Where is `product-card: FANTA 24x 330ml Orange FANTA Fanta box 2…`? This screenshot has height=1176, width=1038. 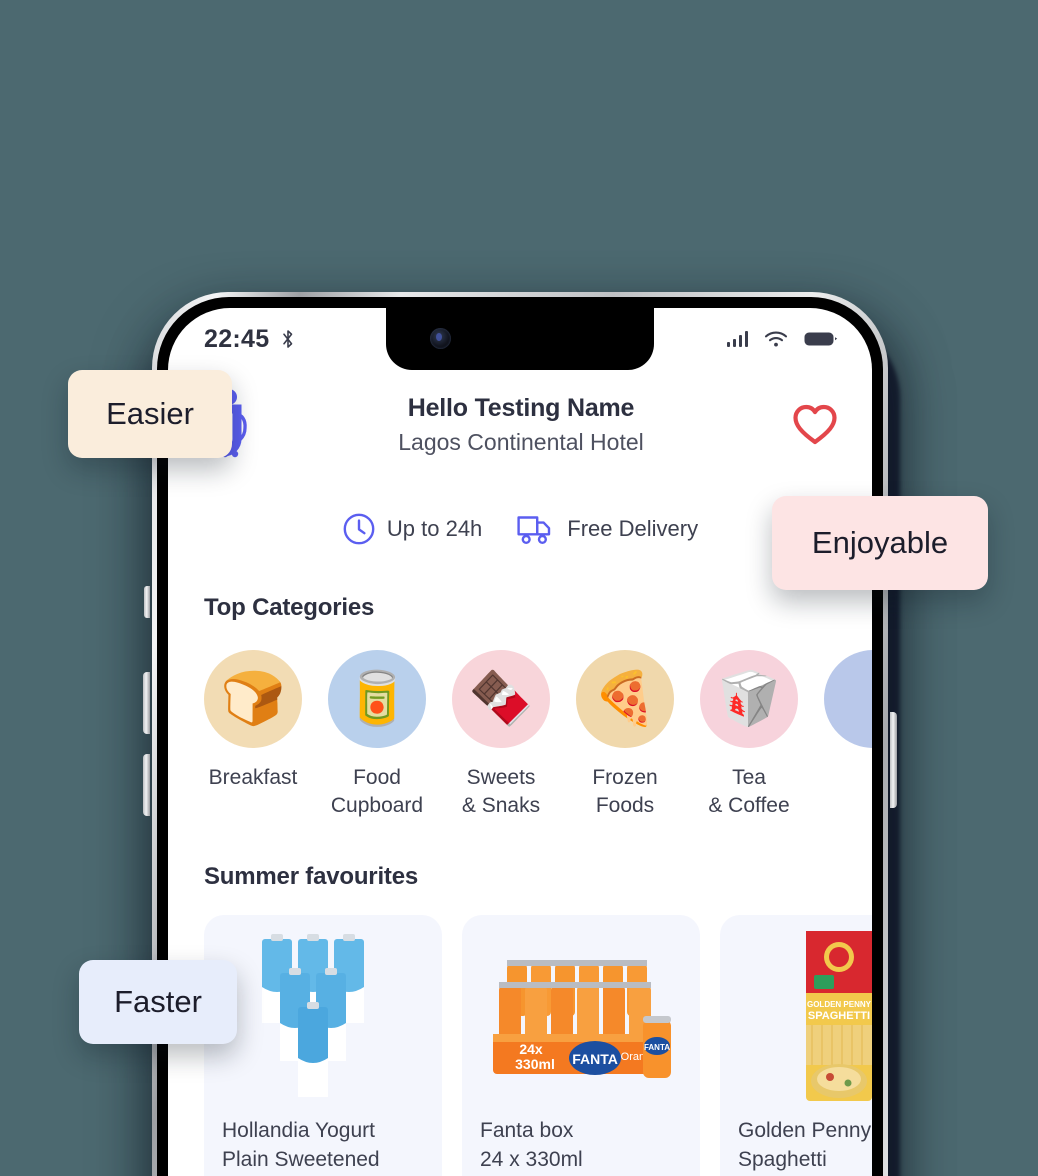 product-card: FANTA 24x 330ml Orange FANTA Fanta box 2… is located at coordinates (581, 1045).